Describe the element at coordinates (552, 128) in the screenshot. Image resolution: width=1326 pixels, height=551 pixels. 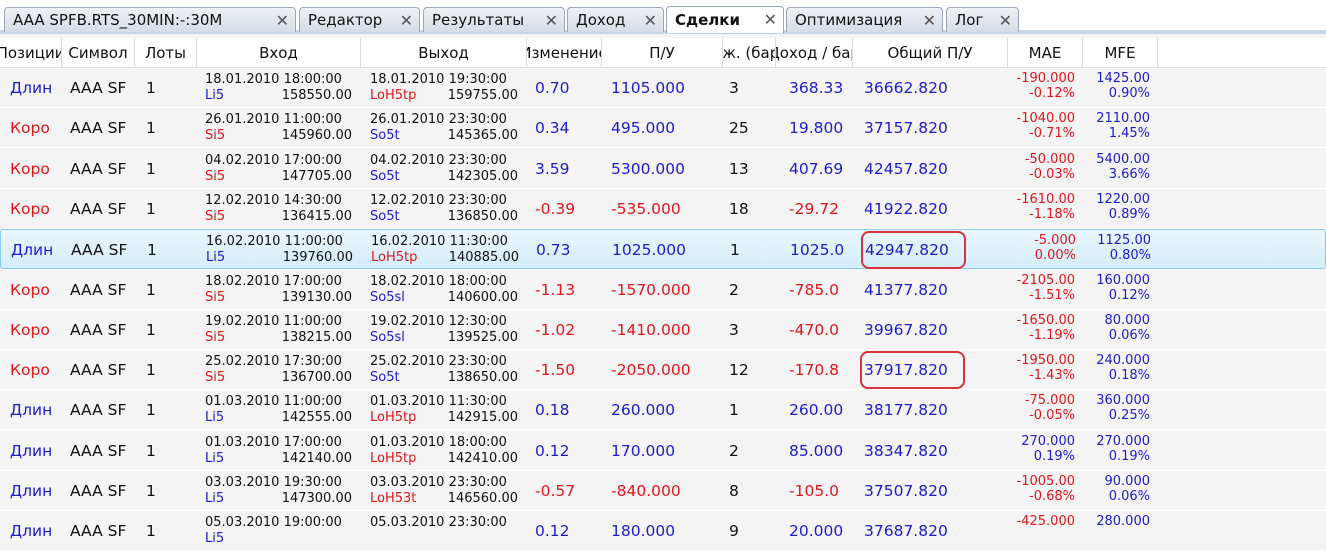
I see `change-cell: 0.34` at that location.